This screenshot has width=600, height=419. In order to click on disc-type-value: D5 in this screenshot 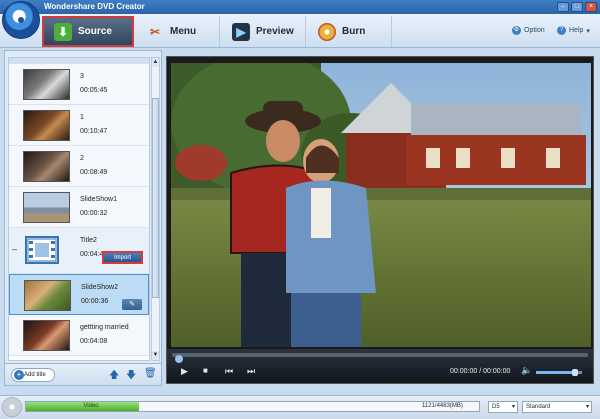, I will do `click(496, 407)`.